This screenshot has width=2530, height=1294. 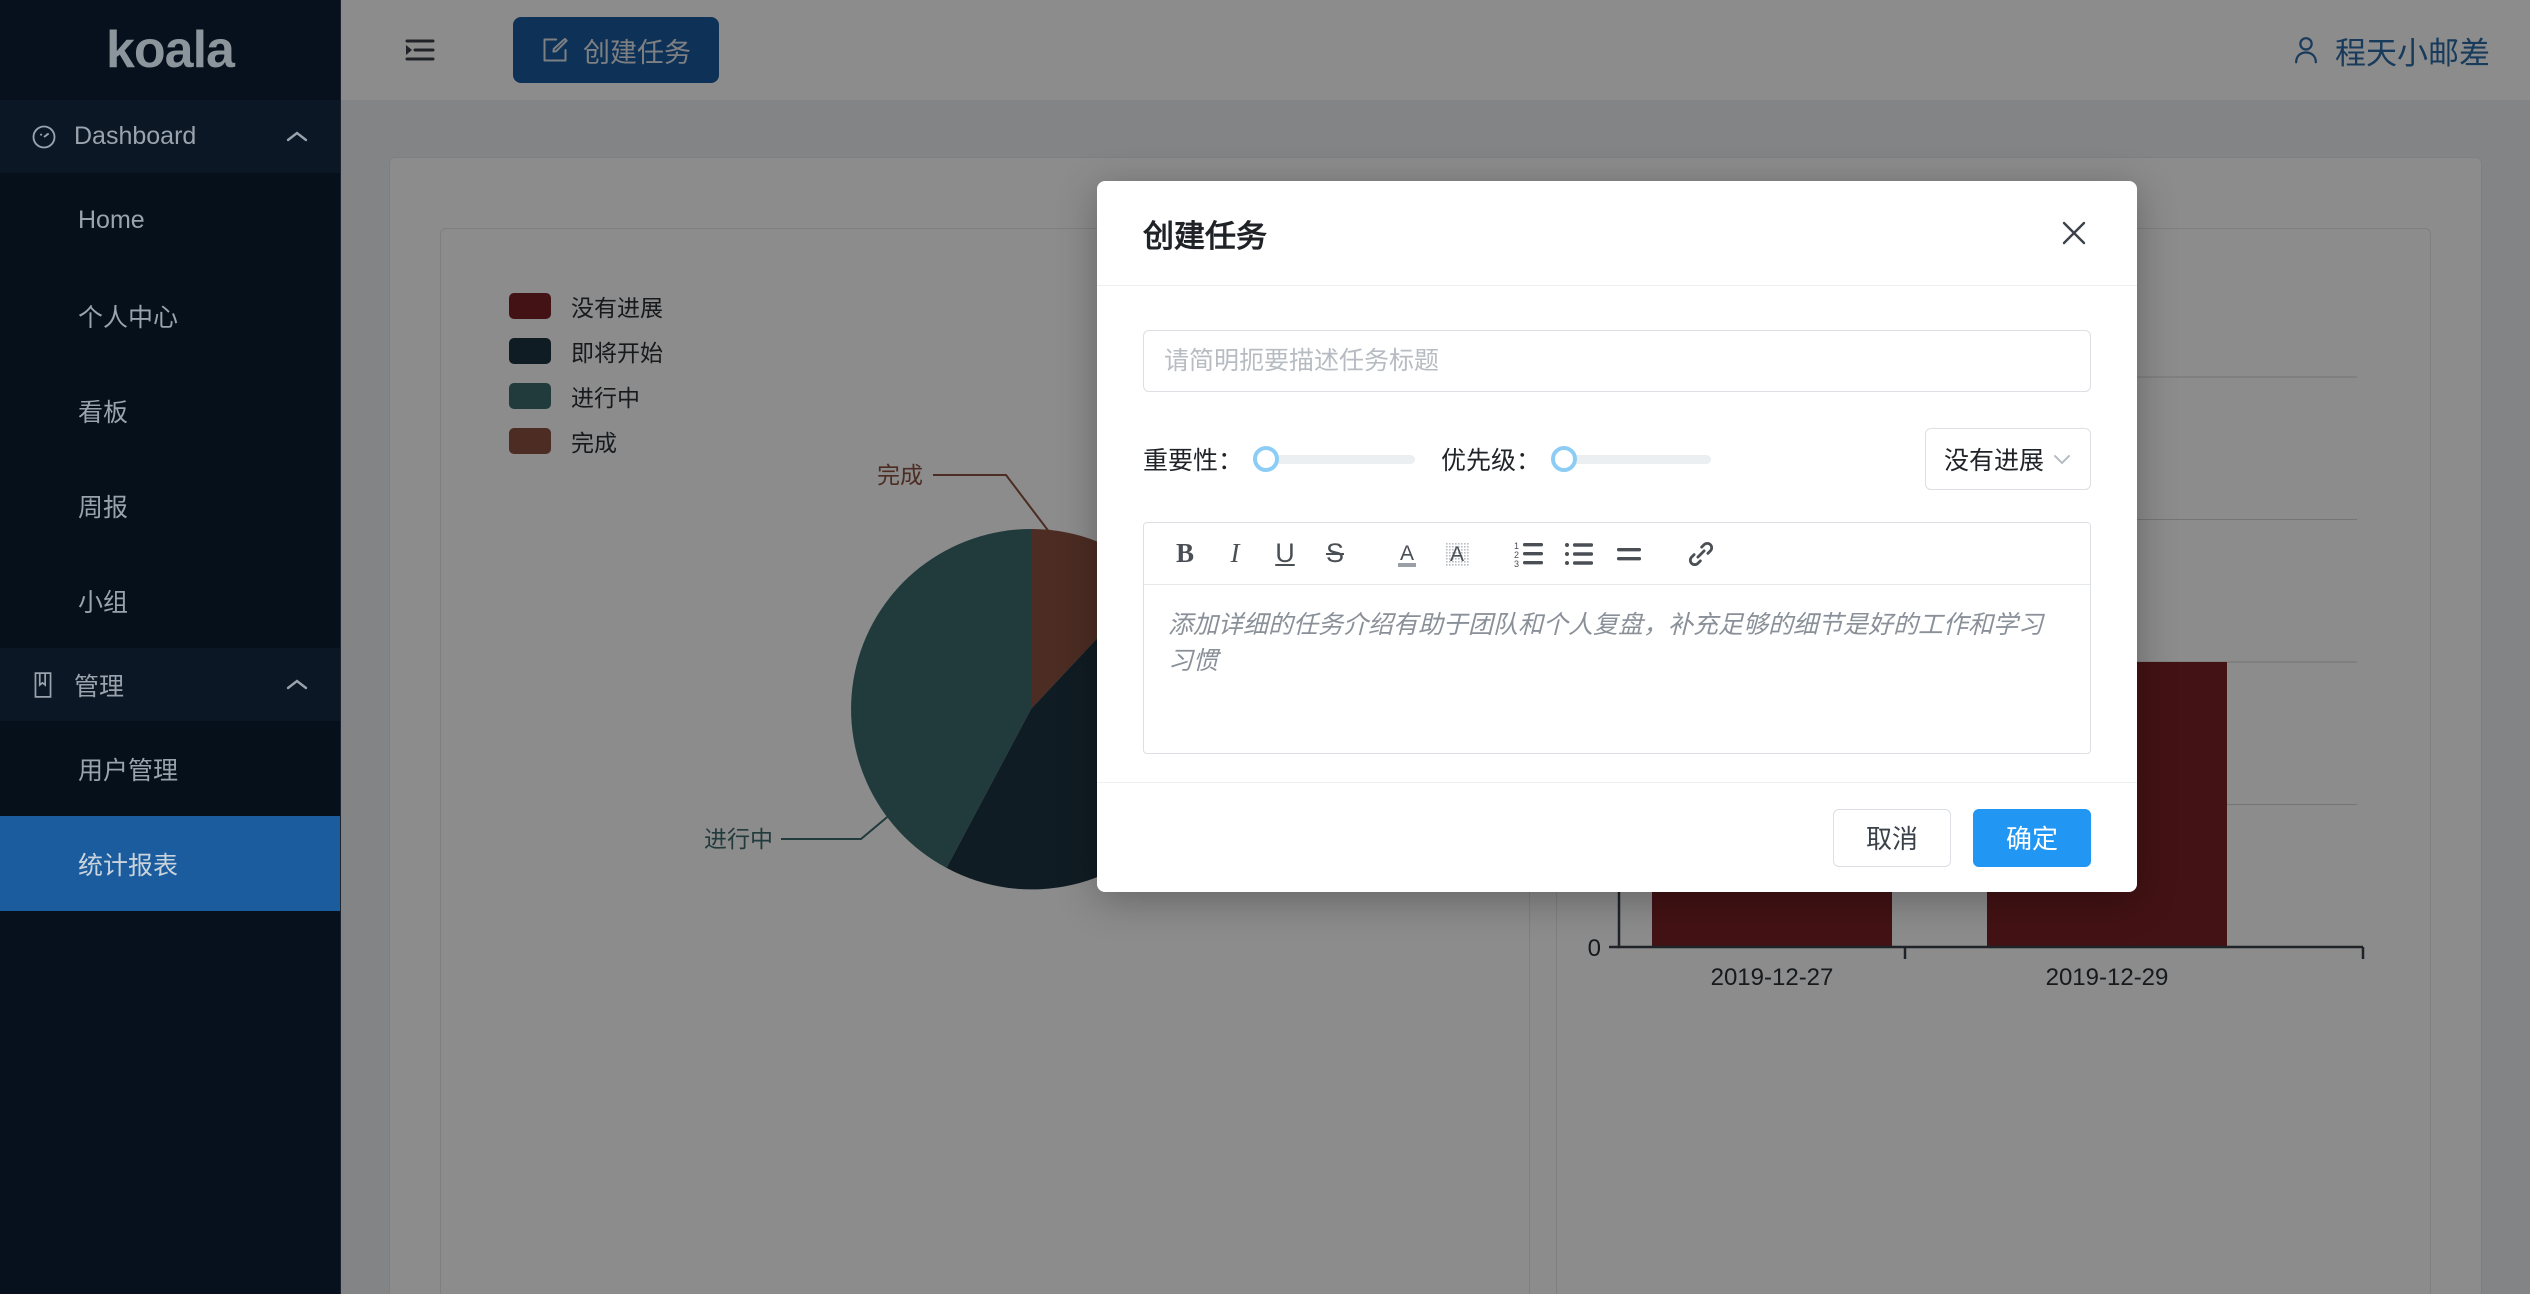 What do you see at coordinates (1617, 837) in the screenshot?
I see `modal-footer: 取消 确定` at bounding box center [1617, 837].